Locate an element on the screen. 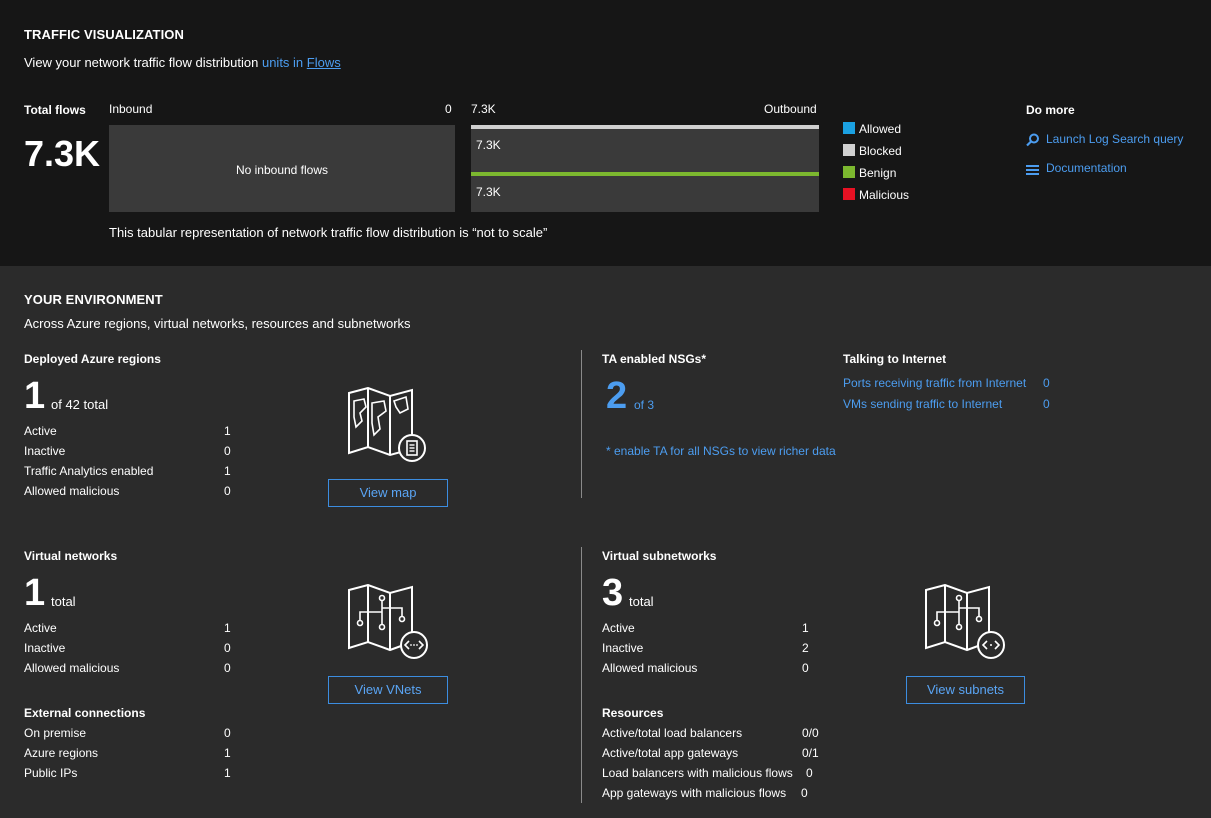 The width and height of the screenshot is (1211, 818). subnets-inactive-value: 2 is located at coordinates (805, 648).